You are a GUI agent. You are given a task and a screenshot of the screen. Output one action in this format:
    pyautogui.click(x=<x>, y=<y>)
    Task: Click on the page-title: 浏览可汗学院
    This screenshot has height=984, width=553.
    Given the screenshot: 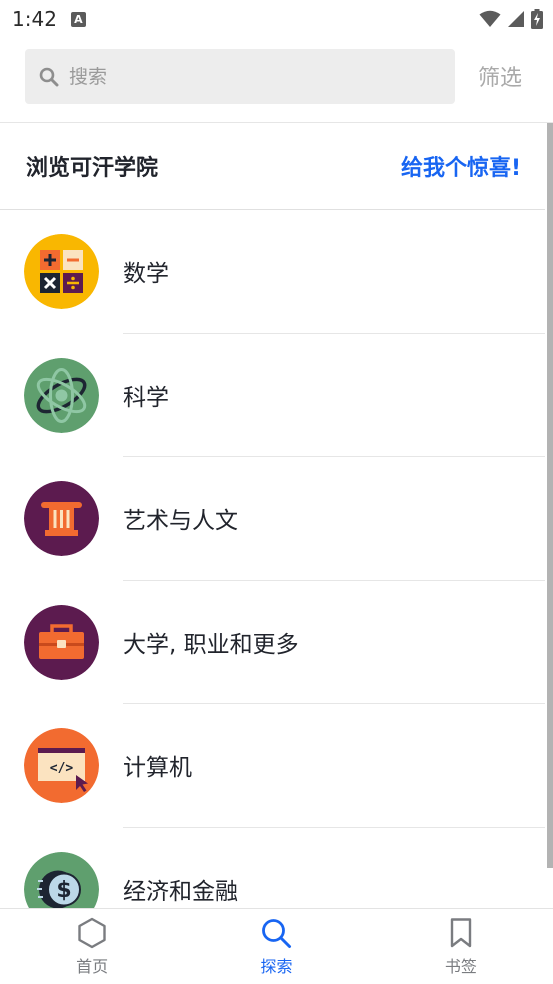 What is the action you would take?
    pyautogui.click(x=92, y=168)
    